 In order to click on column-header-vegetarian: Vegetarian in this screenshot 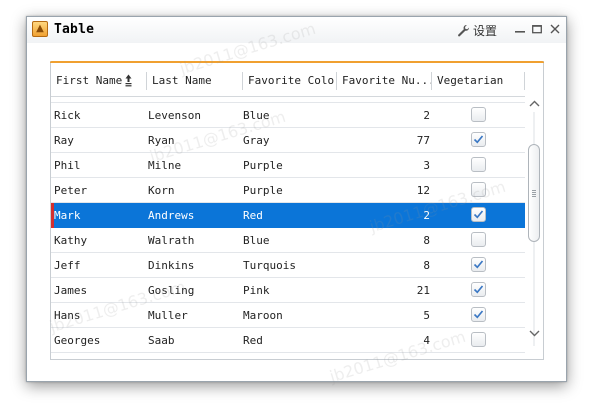, I will do `click(478, 80)`.